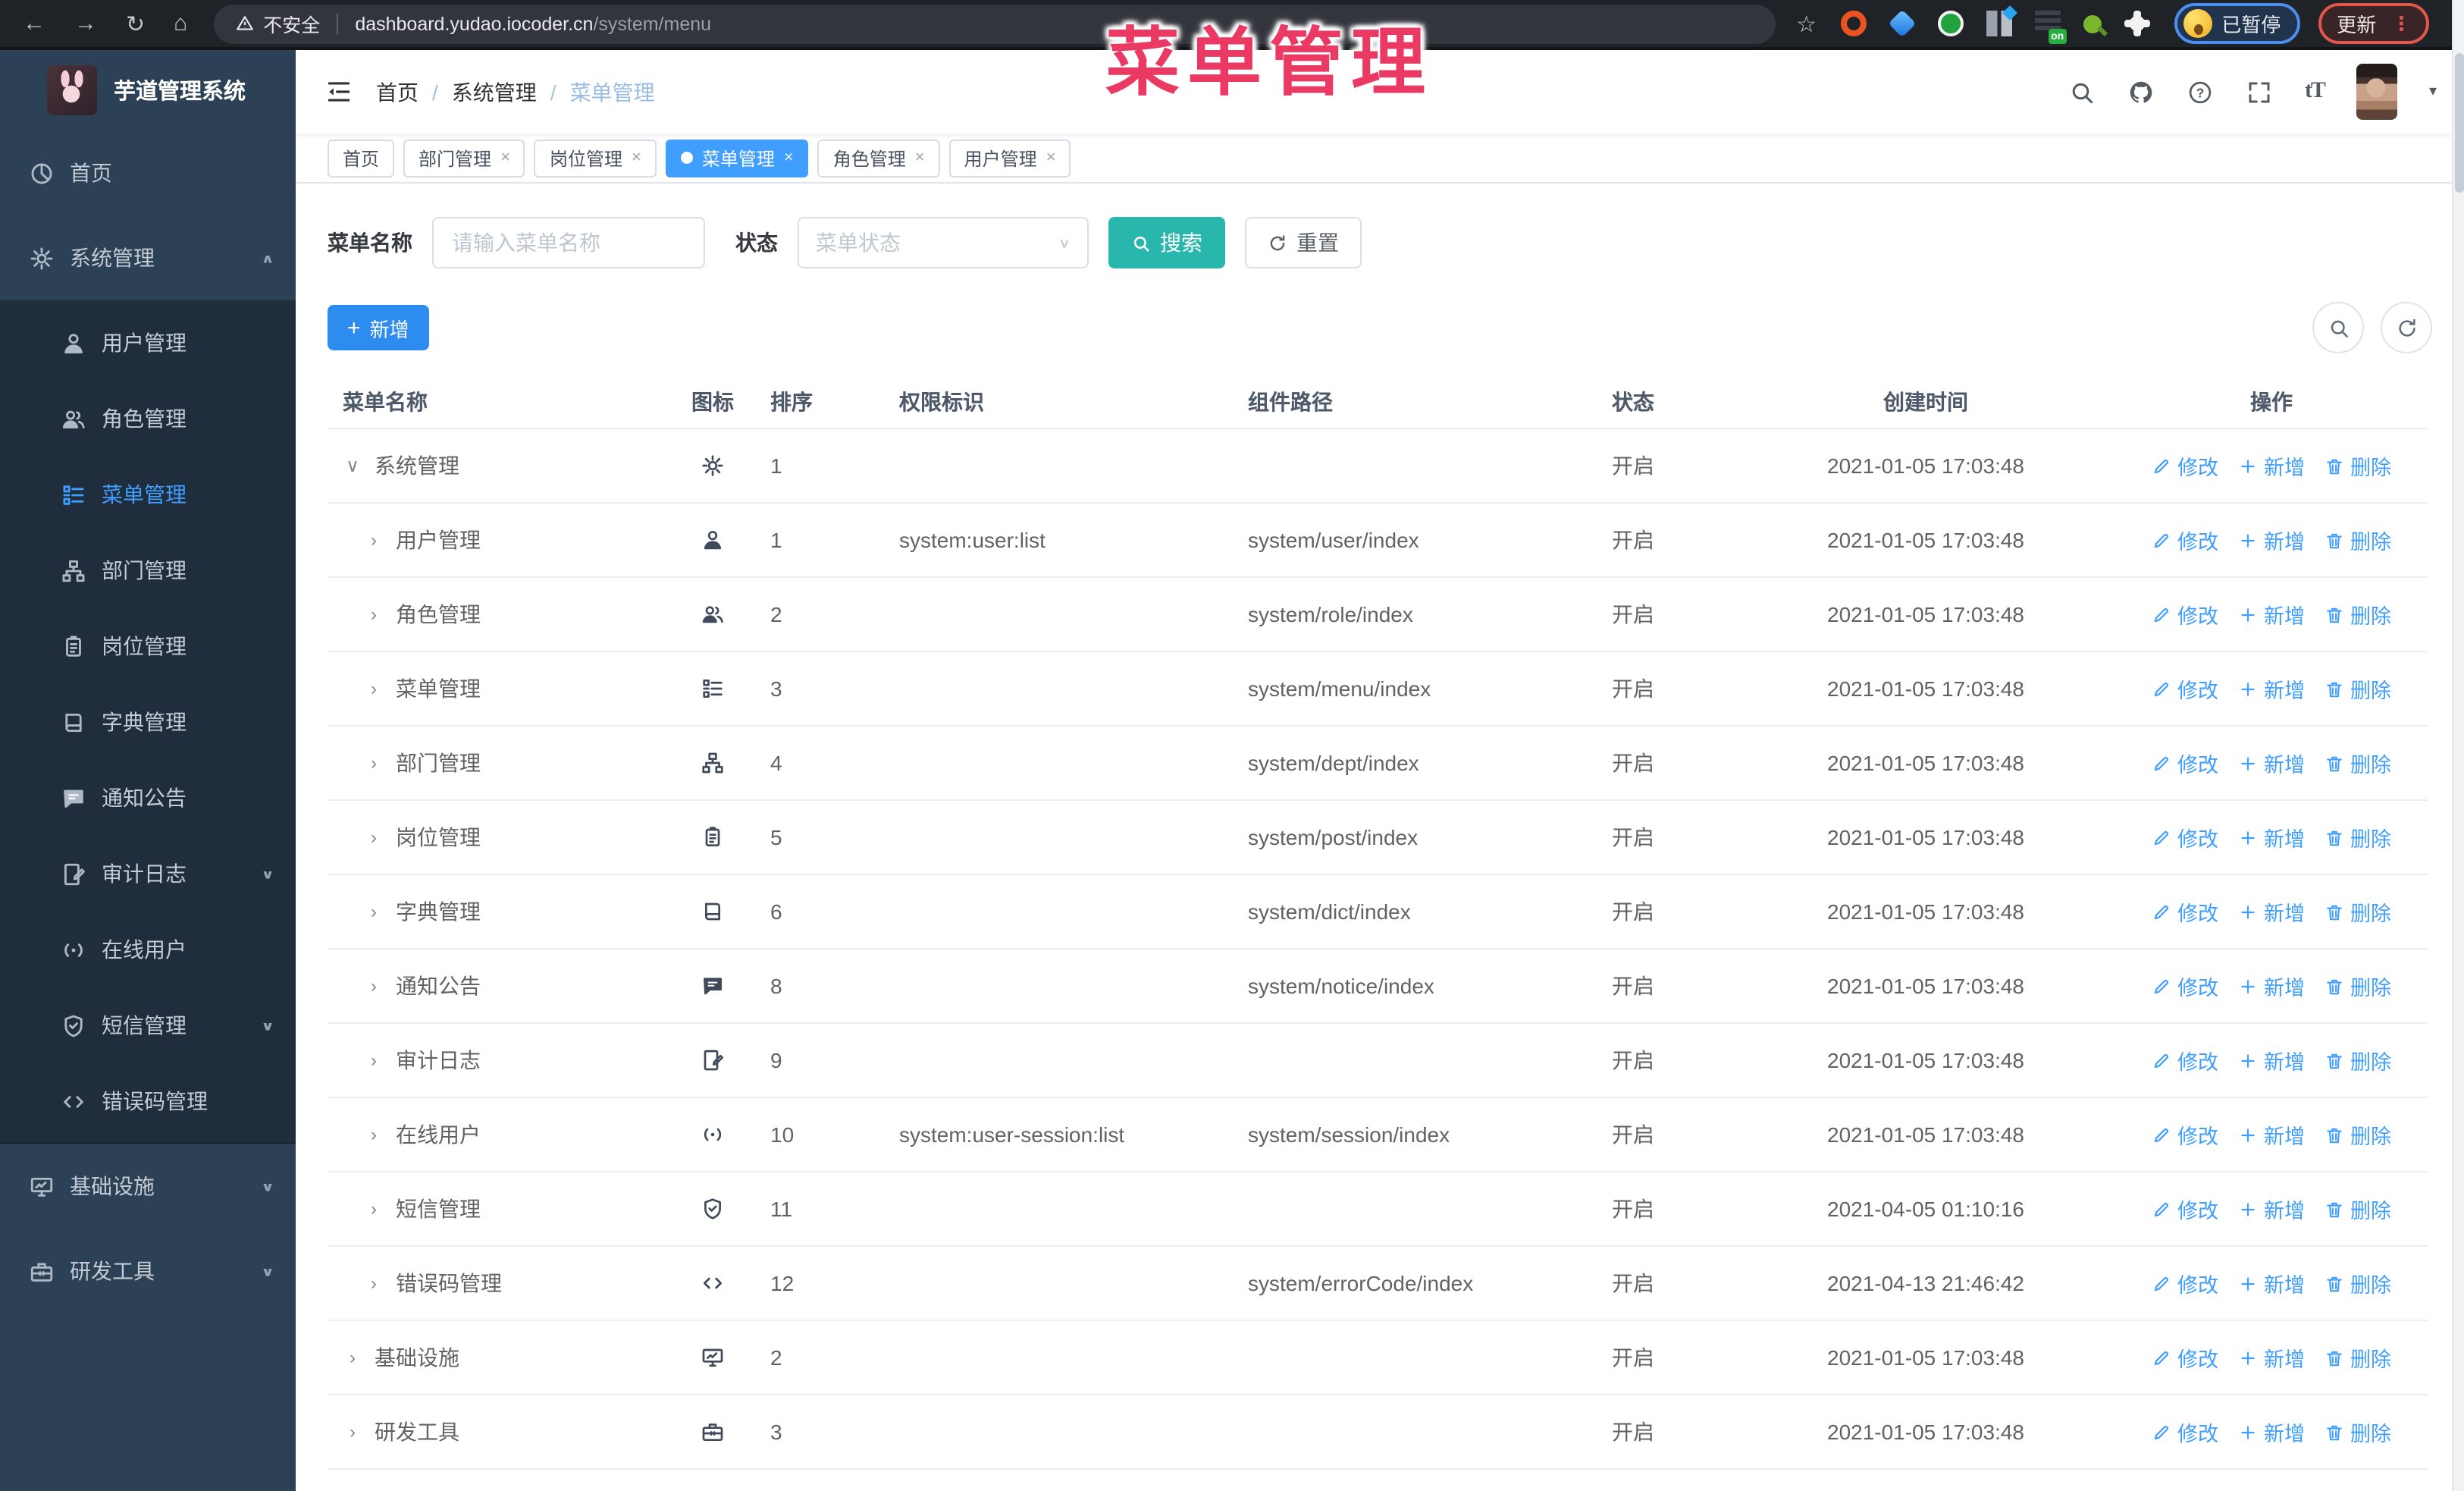 The width and height of the screenshot is (2464, 1491). I want to click on page-scrollbar, so click(2458, 745).